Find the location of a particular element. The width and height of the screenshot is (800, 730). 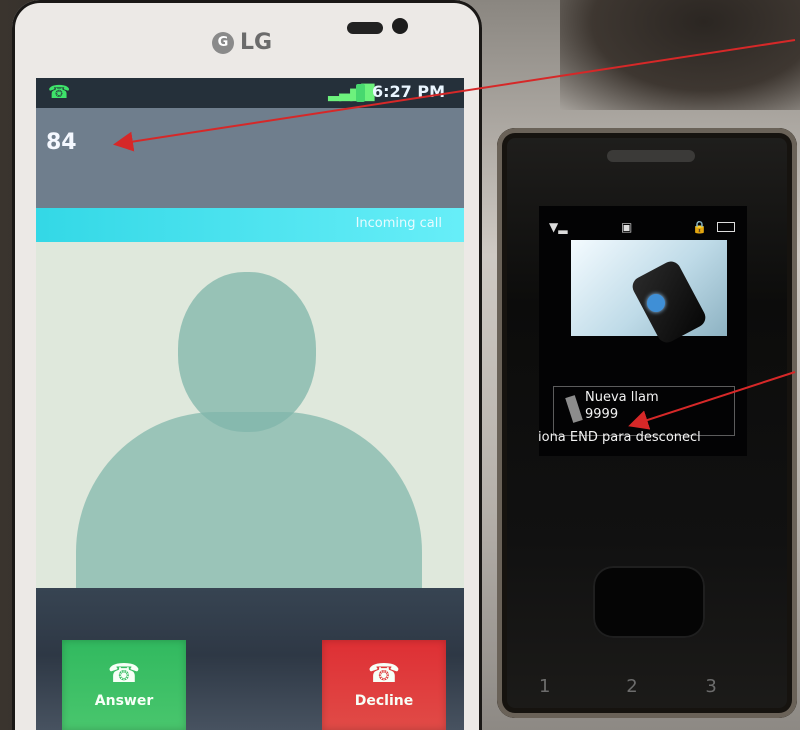

key-3: 3 is located at coordinates (710, 686).